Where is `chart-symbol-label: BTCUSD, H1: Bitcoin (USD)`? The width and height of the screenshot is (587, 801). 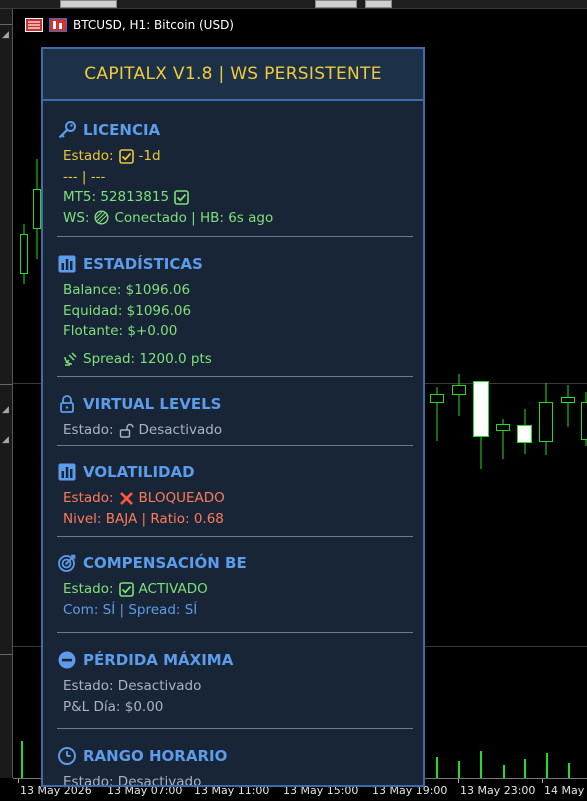 chart-symbol-label: BTCUSD, H1: Bitcoin (USD) is located at coordinates (153, 25).